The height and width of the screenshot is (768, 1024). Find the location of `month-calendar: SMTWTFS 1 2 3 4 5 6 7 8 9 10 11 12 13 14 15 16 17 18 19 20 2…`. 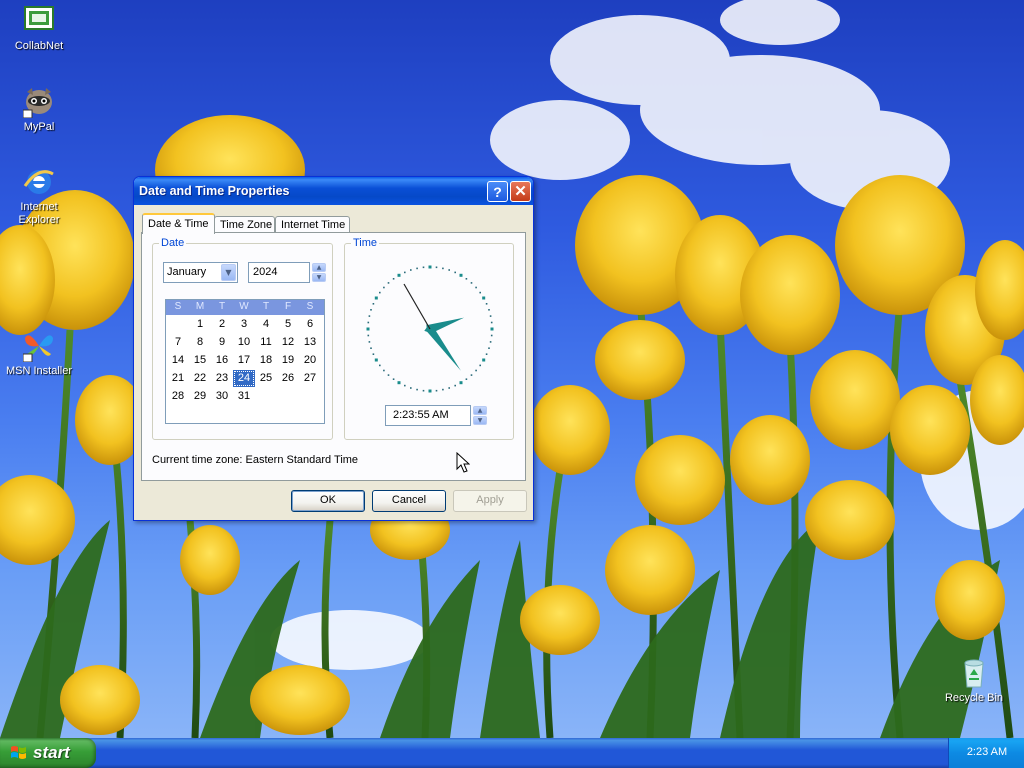

month-calendar: SMTWTFS 1 2 3 4 5 6 7 8 9 10 11 12 13 14 15 16 17 18 19 20 2… is located at coordinates (245, 361).